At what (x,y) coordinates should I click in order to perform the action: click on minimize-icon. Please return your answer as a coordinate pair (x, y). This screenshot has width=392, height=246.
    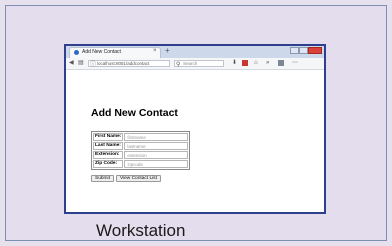
    Looking at the image, I should click on (294, 50).